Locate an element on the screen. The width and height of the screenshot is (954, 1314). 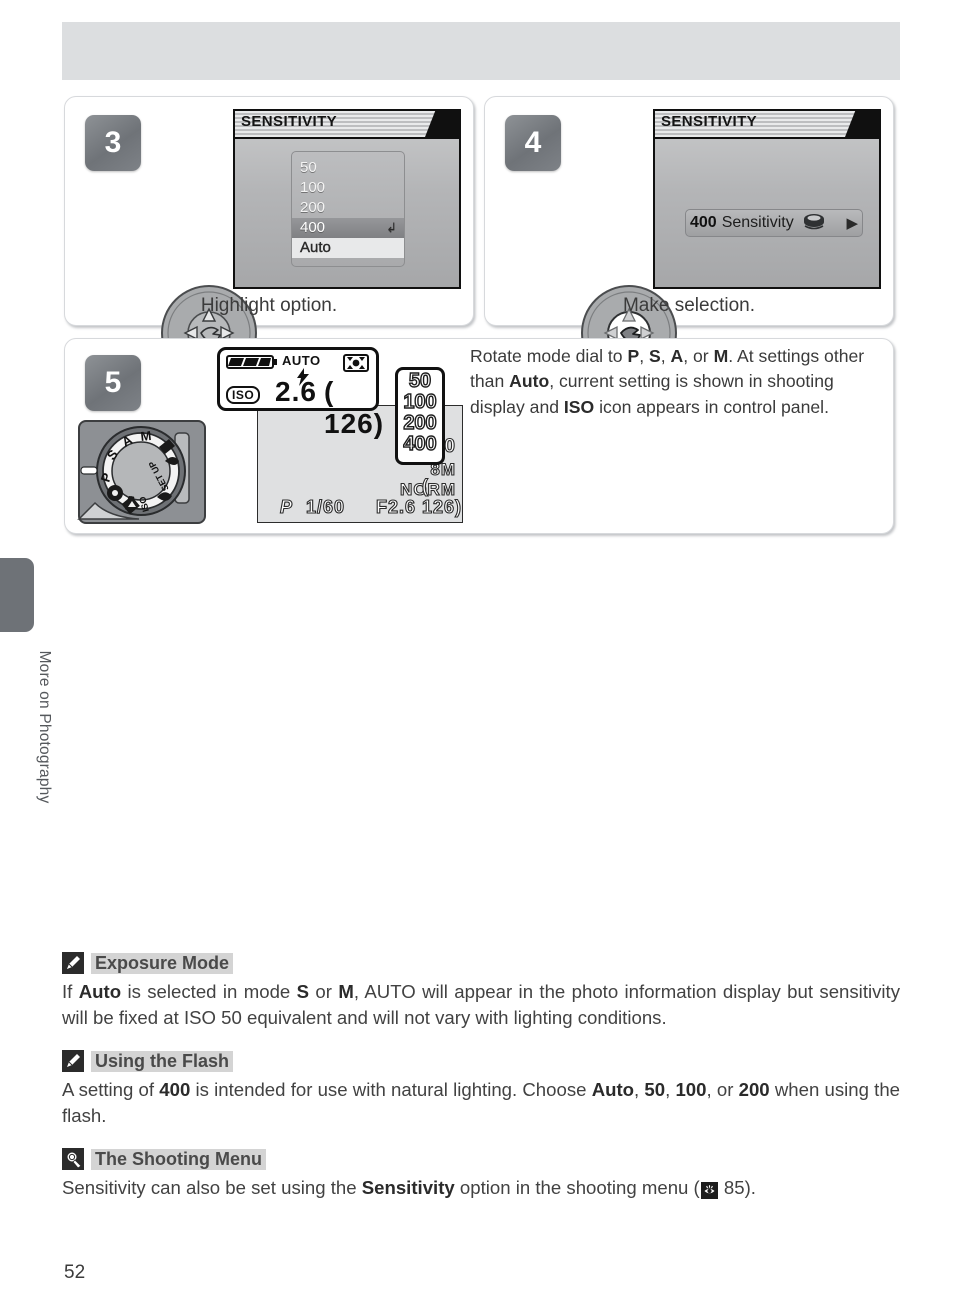
iso-option: 100 is located at coordinates (420, 402).